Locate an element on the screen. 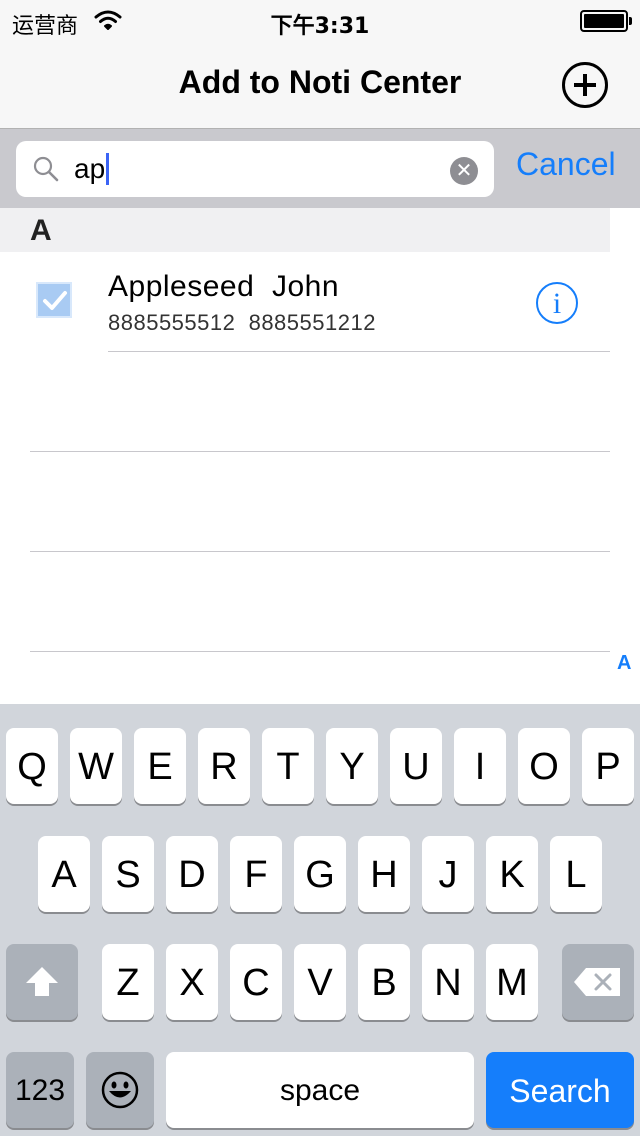 The height and width of the screenshot is (1136, 640). key-v: V is located at coordinates (320, 982).